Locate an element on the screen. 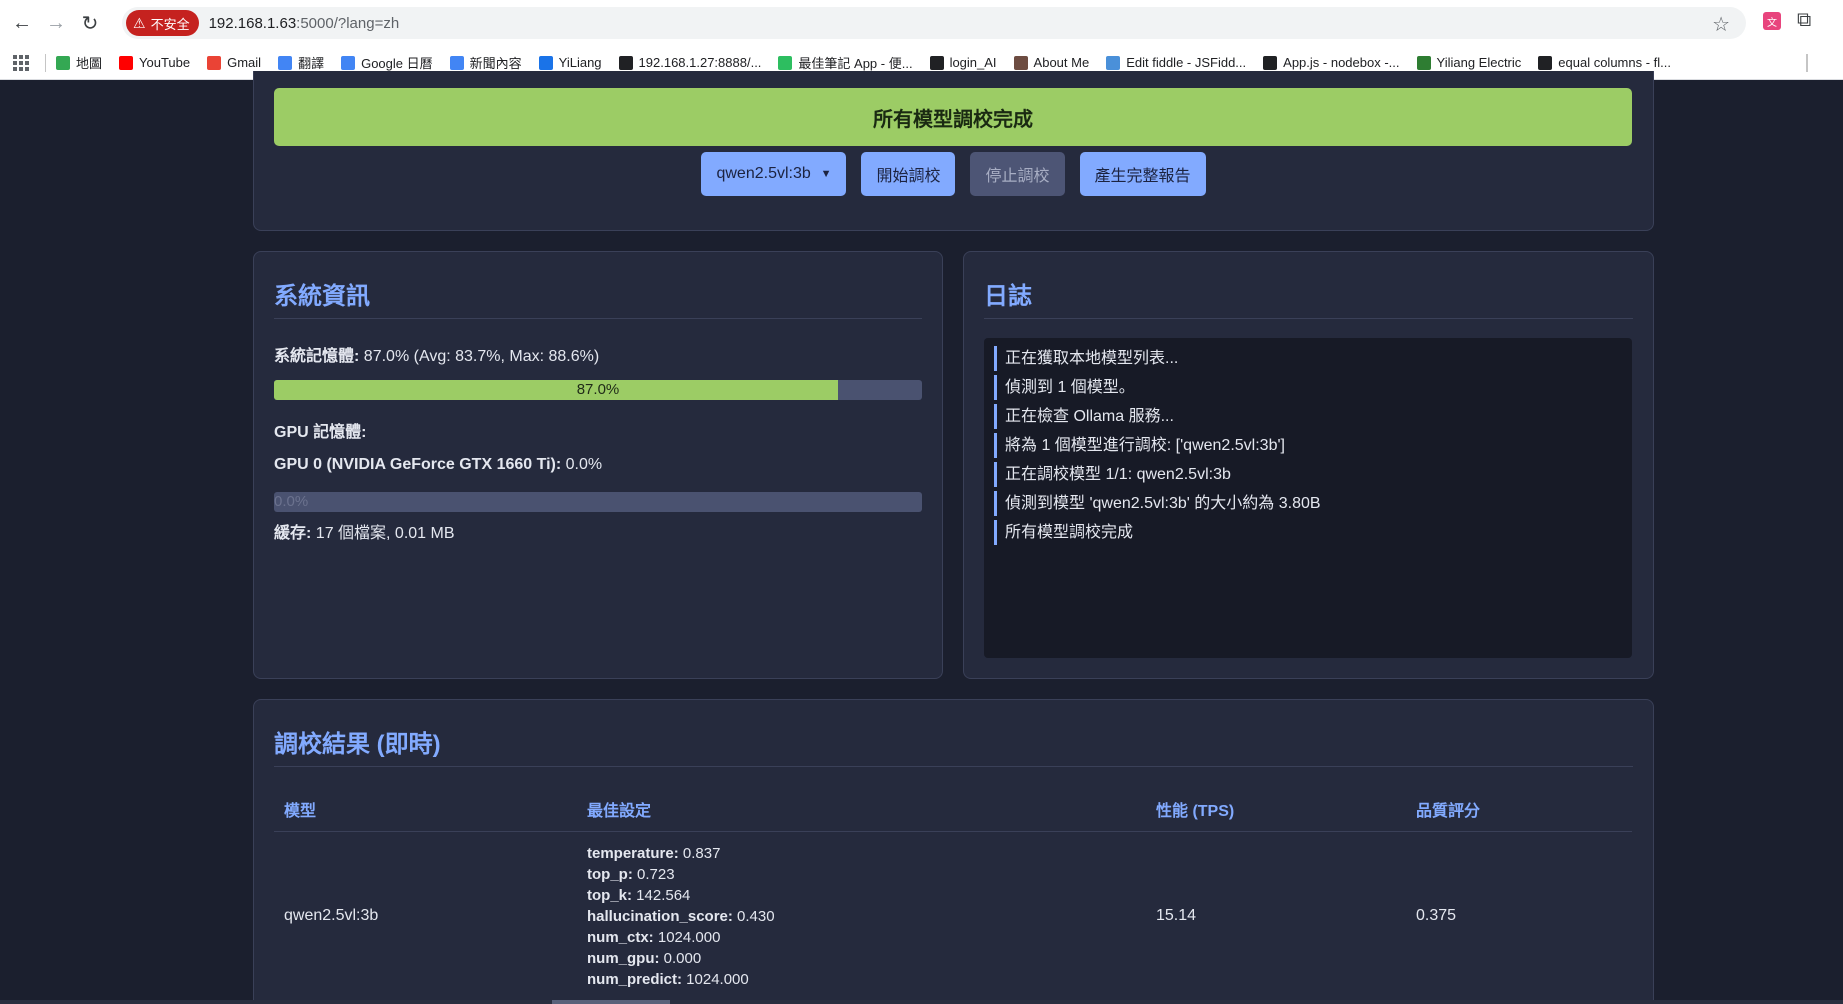  insecure-badge: ⚠ 不安全 is located at coordinates (162, 23).